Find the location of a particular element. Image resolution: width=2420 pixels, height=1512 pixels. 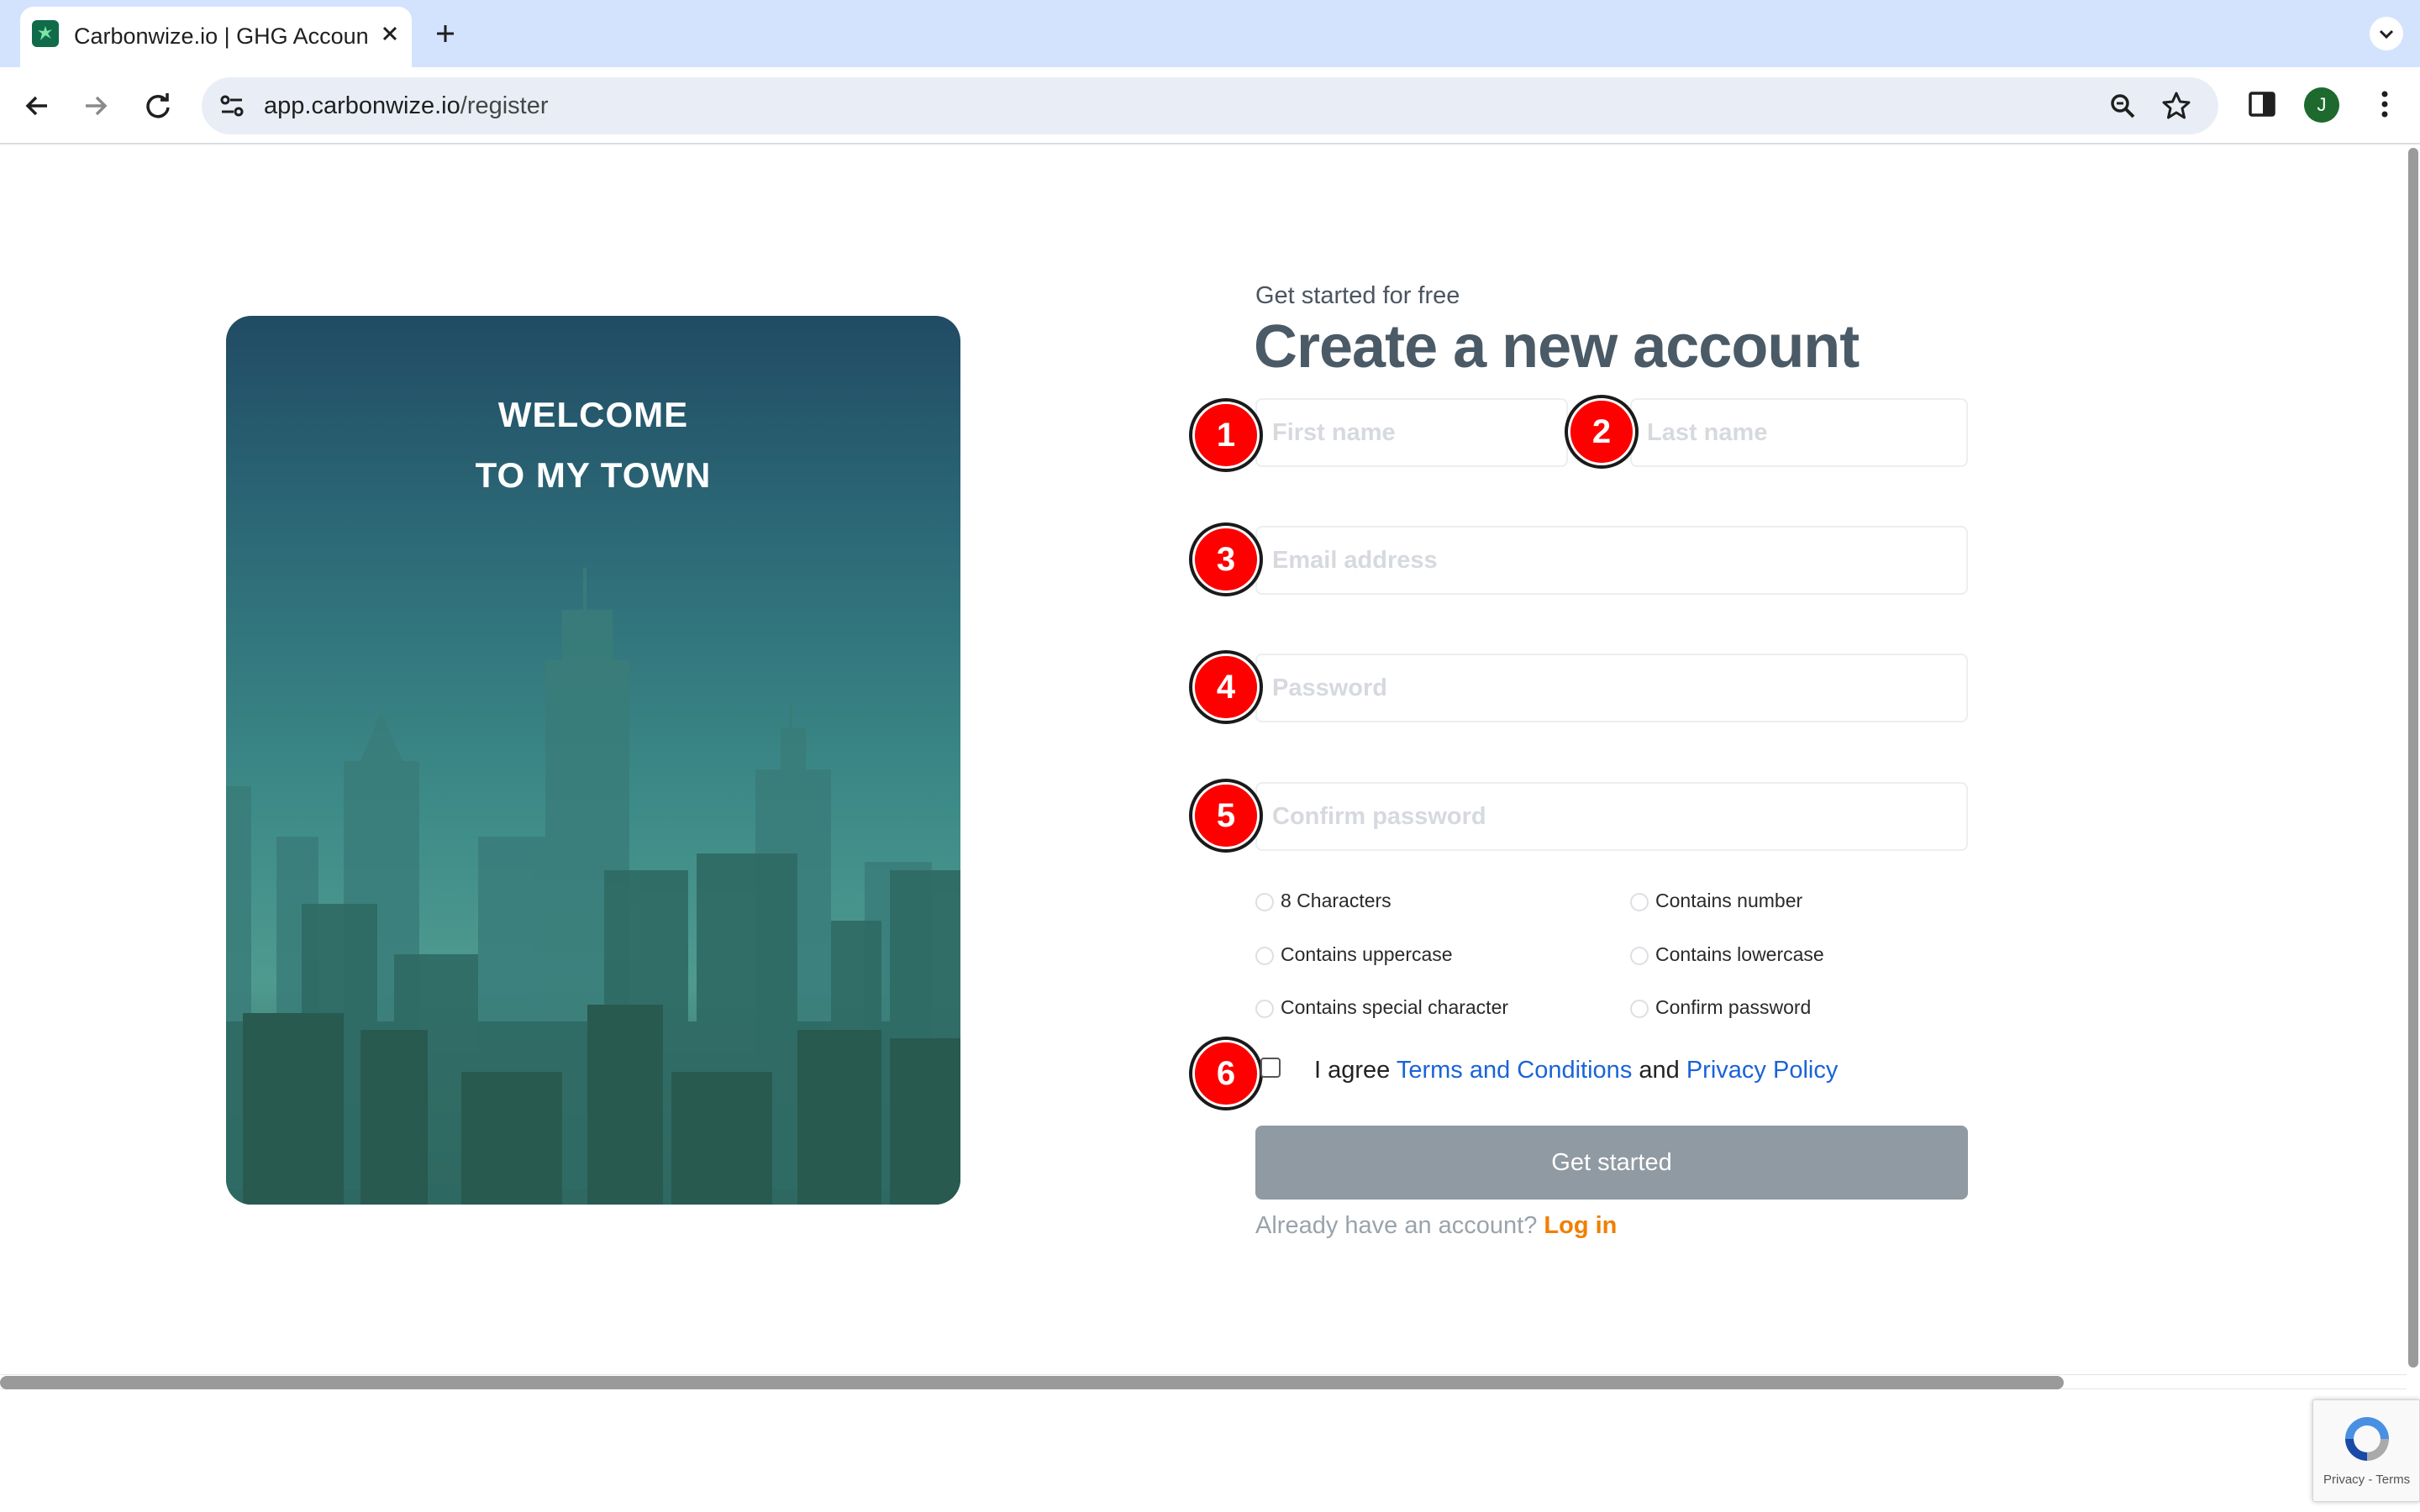

password-field is located at coordinates (1612, 688).